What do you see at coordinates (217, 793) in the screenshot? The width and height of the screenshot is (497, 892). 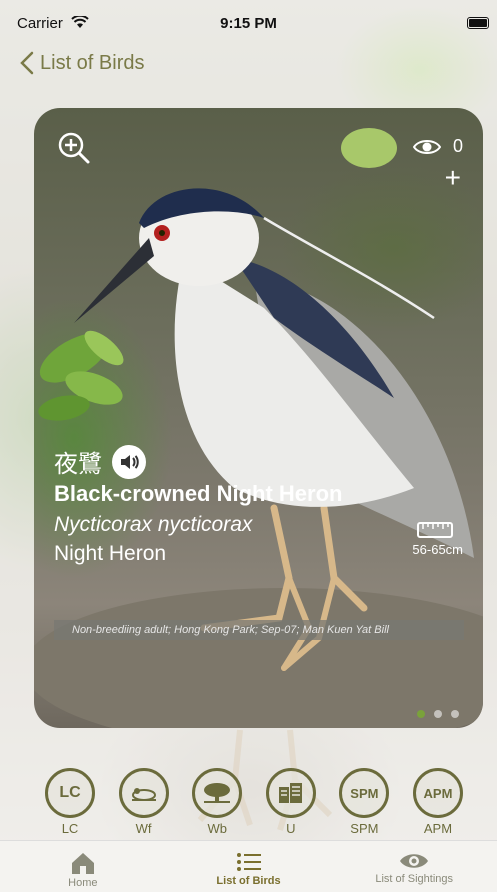 I see `woodland-icon` at bounding box center [217, 793].